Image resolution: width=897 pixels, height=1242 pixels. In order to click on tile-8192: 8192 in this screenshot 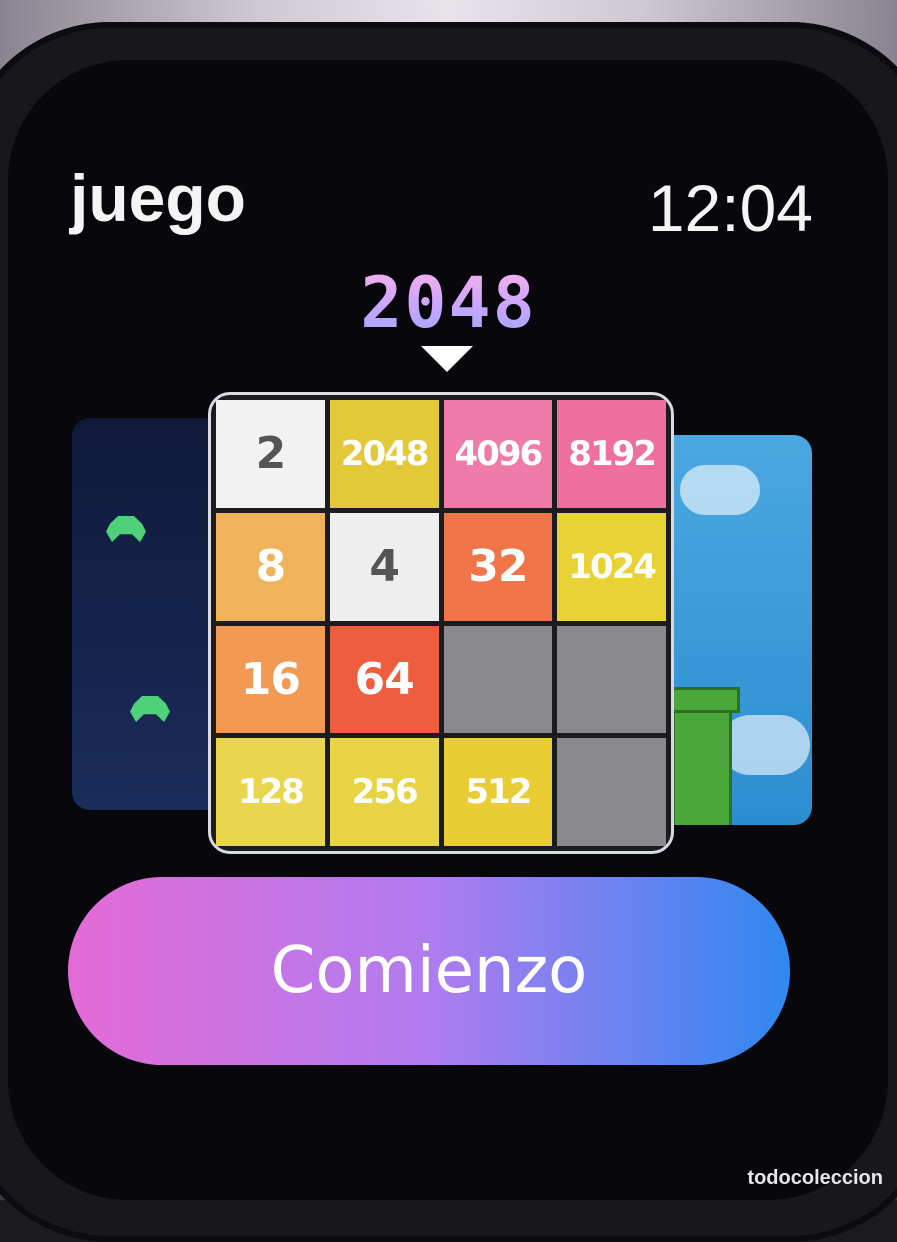, I will do `click(611, 454)`.